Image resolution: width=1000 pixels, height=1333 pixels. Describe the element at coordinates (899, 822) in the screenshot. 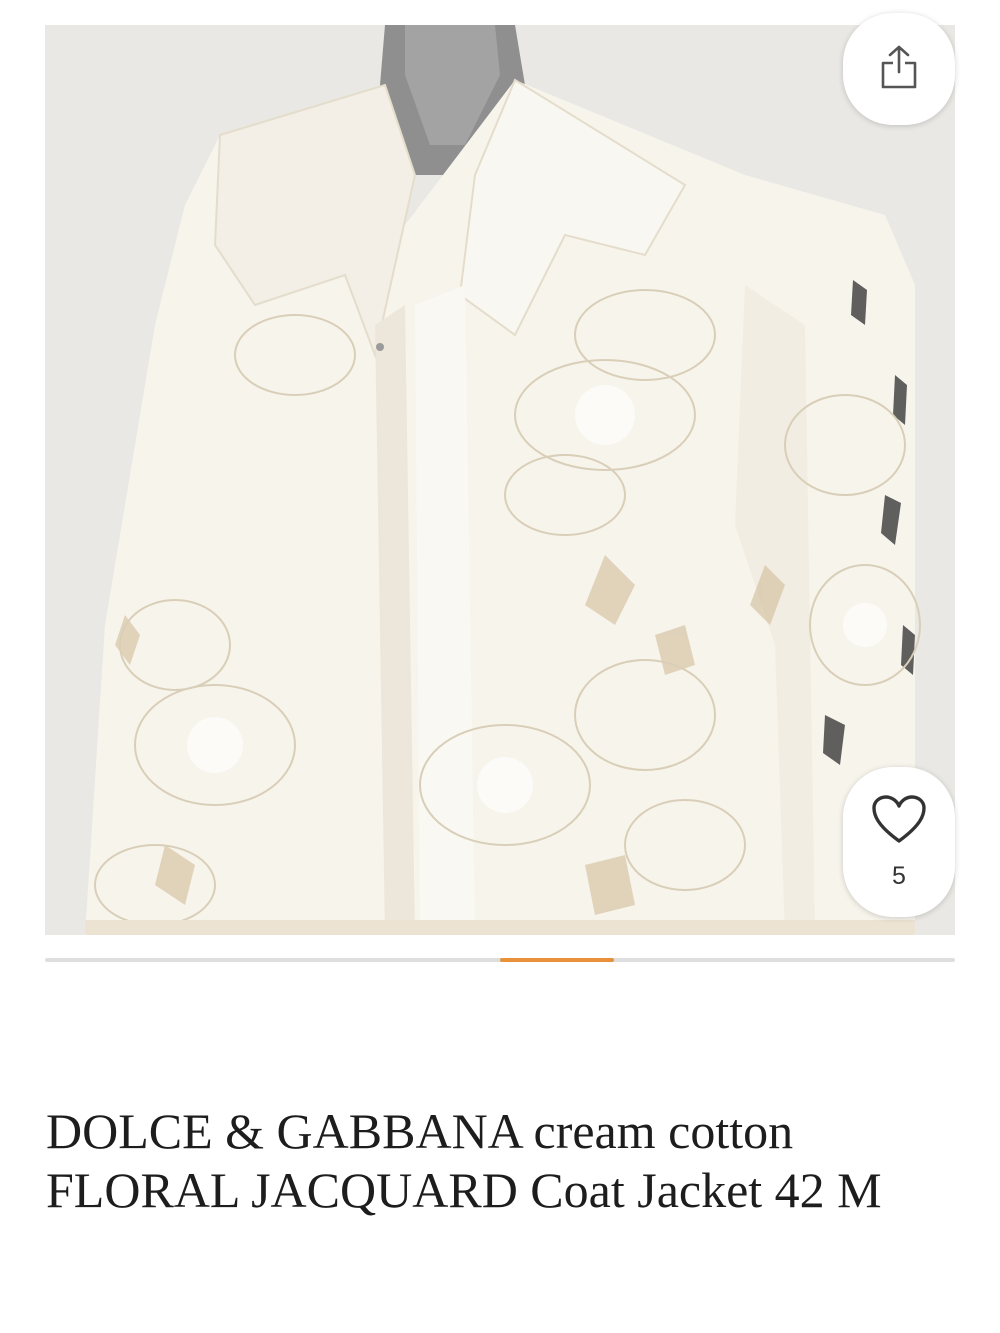

I see `heart-outline-icon` at that location.